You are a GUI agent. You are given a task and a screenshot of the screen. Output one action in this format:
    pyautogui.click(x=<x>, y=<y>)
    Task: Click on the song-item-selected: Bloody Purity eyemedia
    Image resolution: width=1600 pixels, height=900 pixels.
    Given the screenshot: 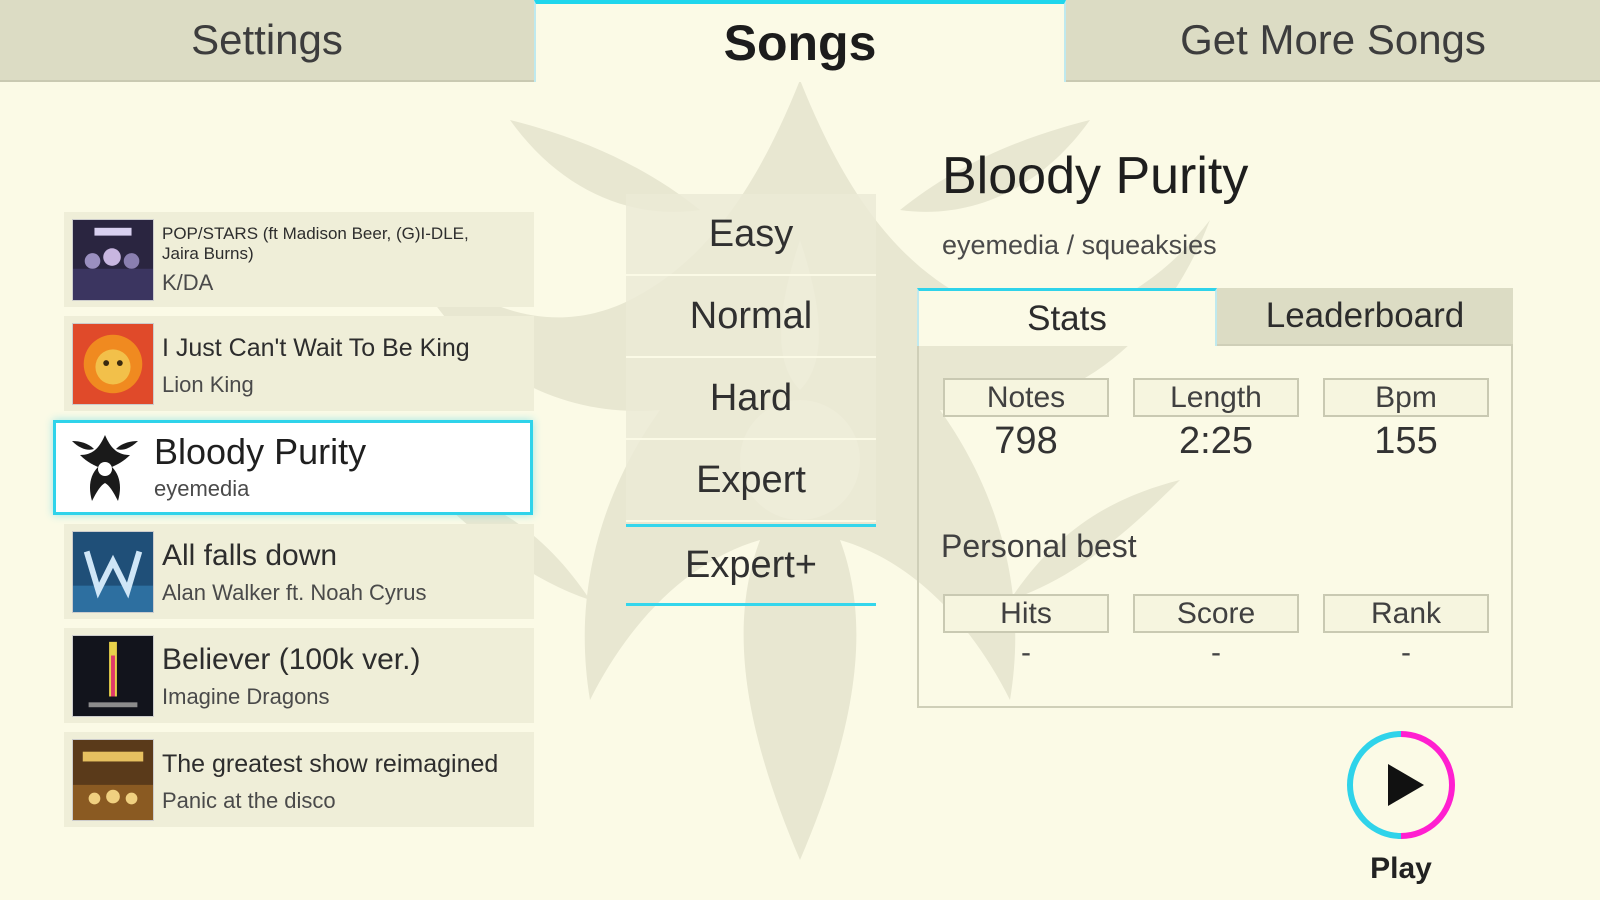 What is the action you would take?
    pyautogui.click(x=293, y=467)
    